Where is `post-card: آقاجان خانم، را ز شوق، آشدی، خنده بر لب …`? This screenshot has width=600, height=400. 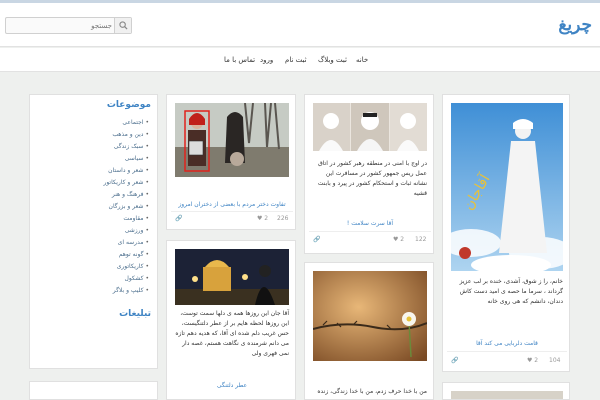
post-card: آقاجان خانم، را ز شوق، آشدی، خنده بر لب … is located at coordinates (506, 233).